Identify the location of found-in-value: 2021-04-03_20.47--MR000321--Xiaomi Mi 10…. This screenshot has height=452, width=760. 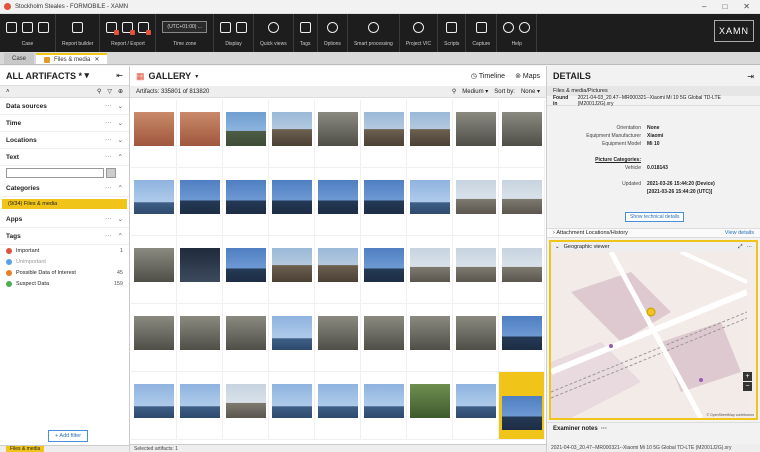
(666, 101).